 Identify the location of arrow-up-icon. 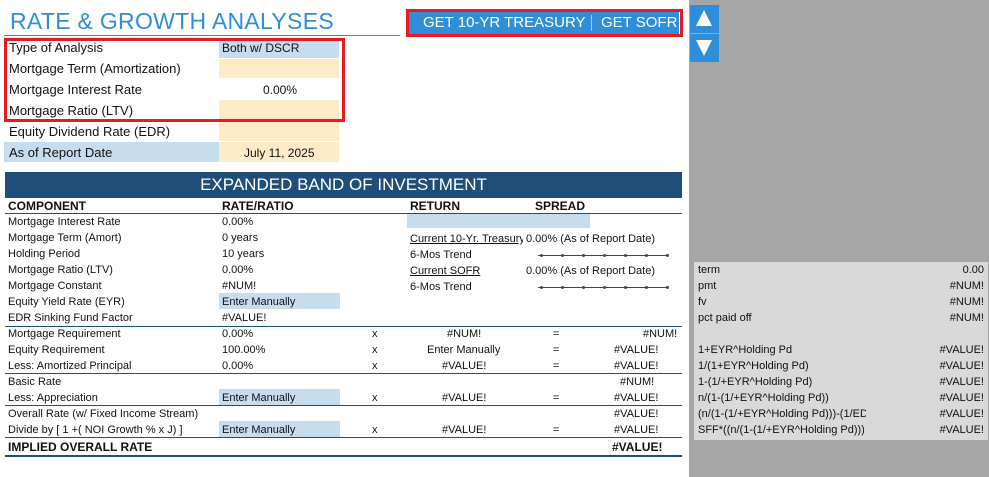
(704, 18).